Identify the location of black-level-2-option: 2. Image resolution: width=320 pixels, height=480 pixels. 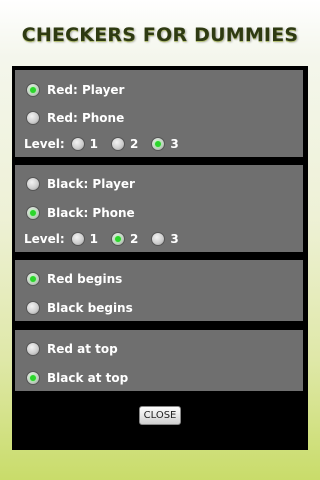
(124, 239).